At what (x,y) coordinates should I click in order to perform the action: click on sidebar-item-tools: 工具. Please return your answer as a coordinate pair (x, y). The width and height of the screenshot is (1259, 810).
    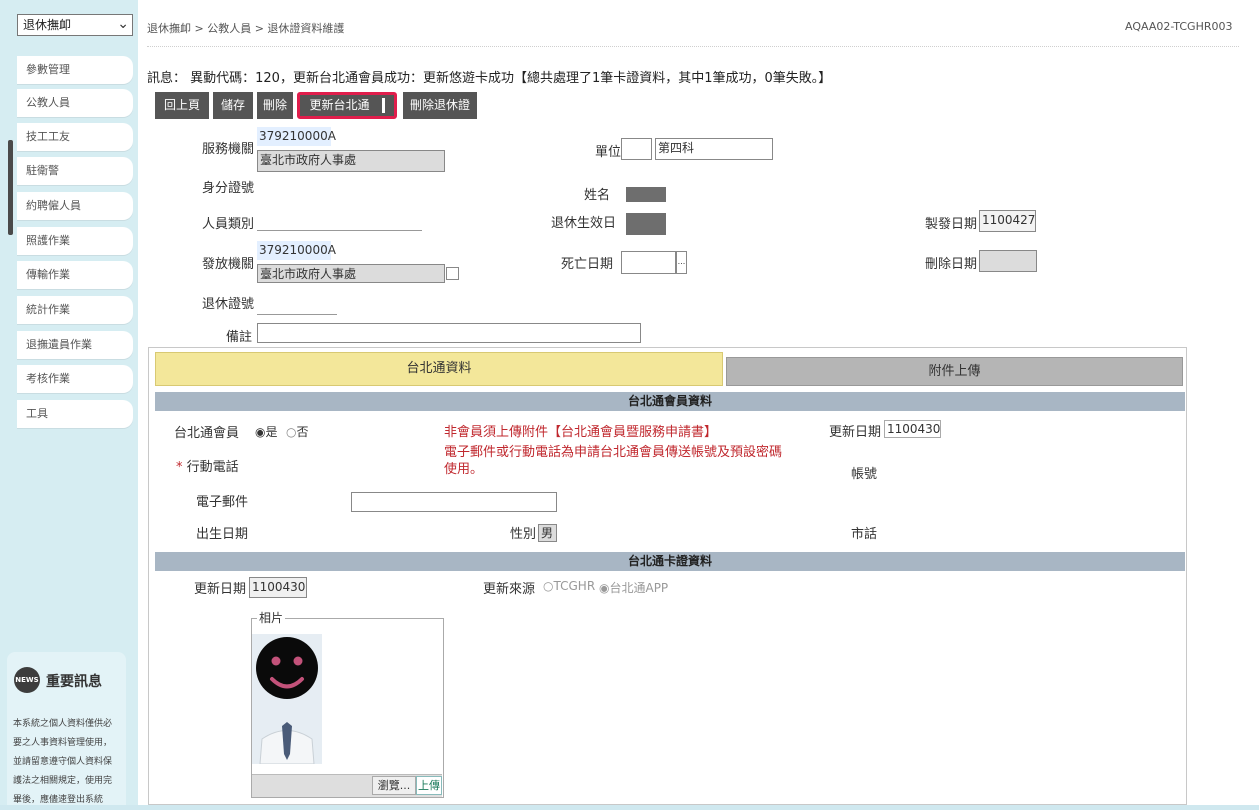
    Looking at the image, I should click on (75, 414).